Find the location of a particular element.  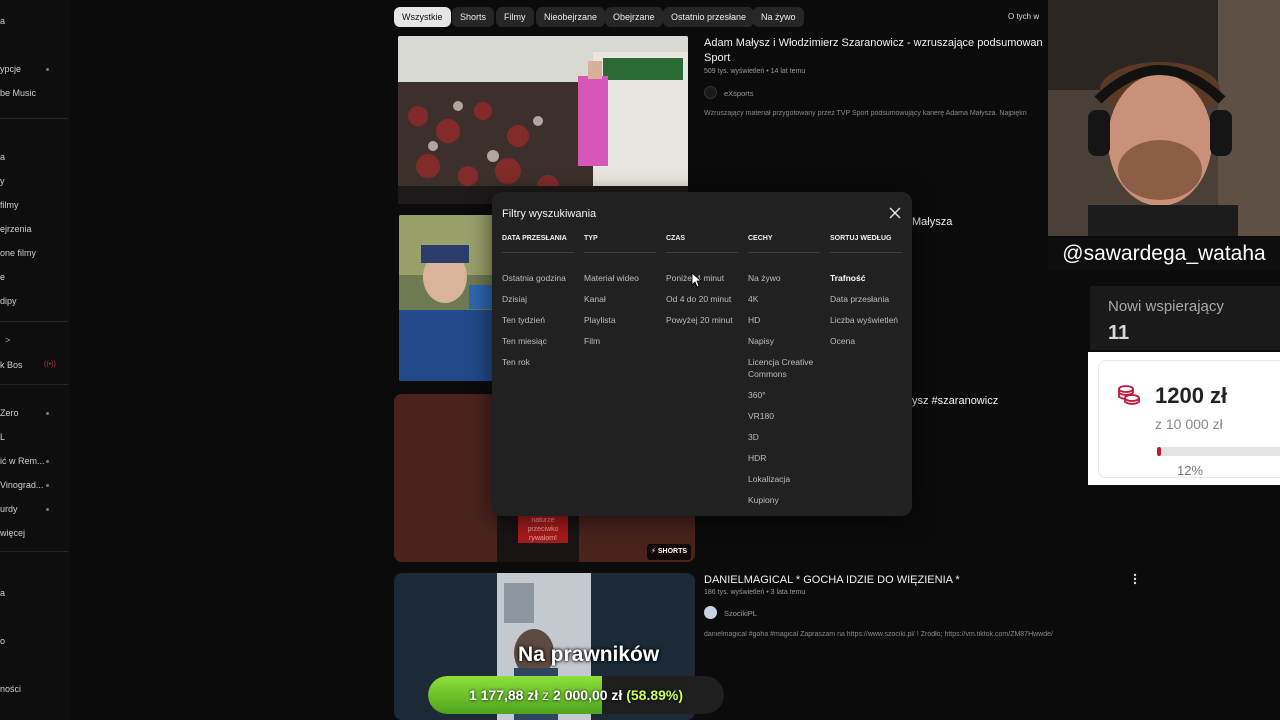

sidebar-item: L is located at coordinates (2, 437).